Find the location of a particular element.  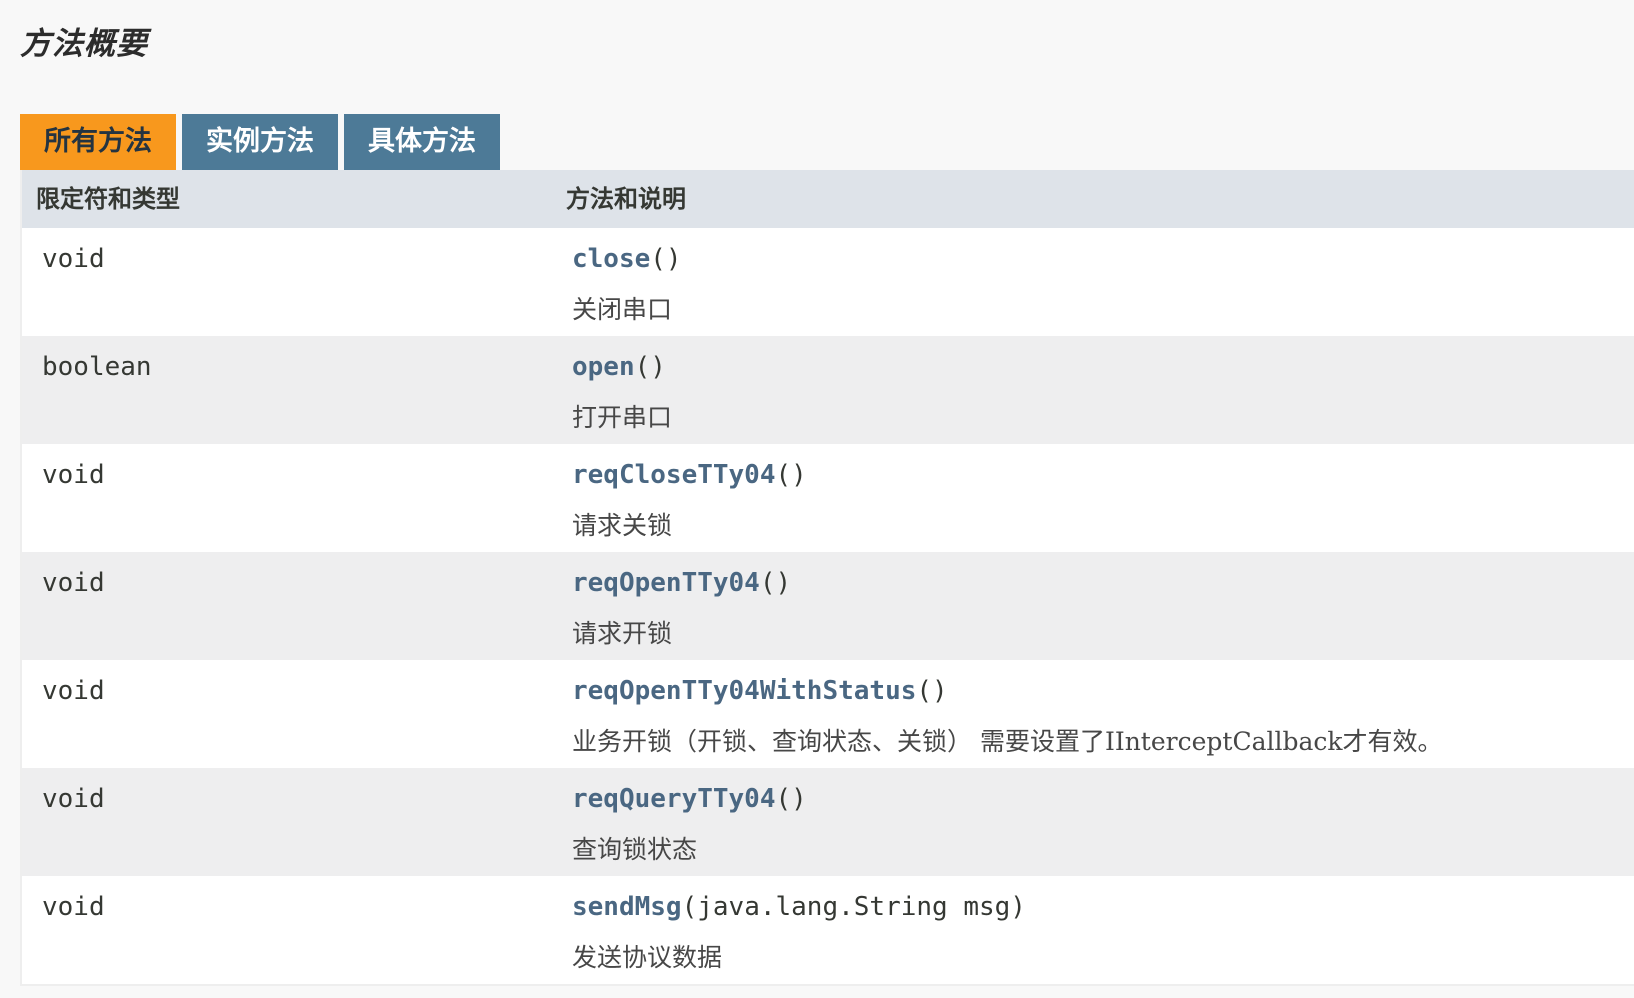

method-params: (java.lang.String msg) is located at coordinates (853, 907).